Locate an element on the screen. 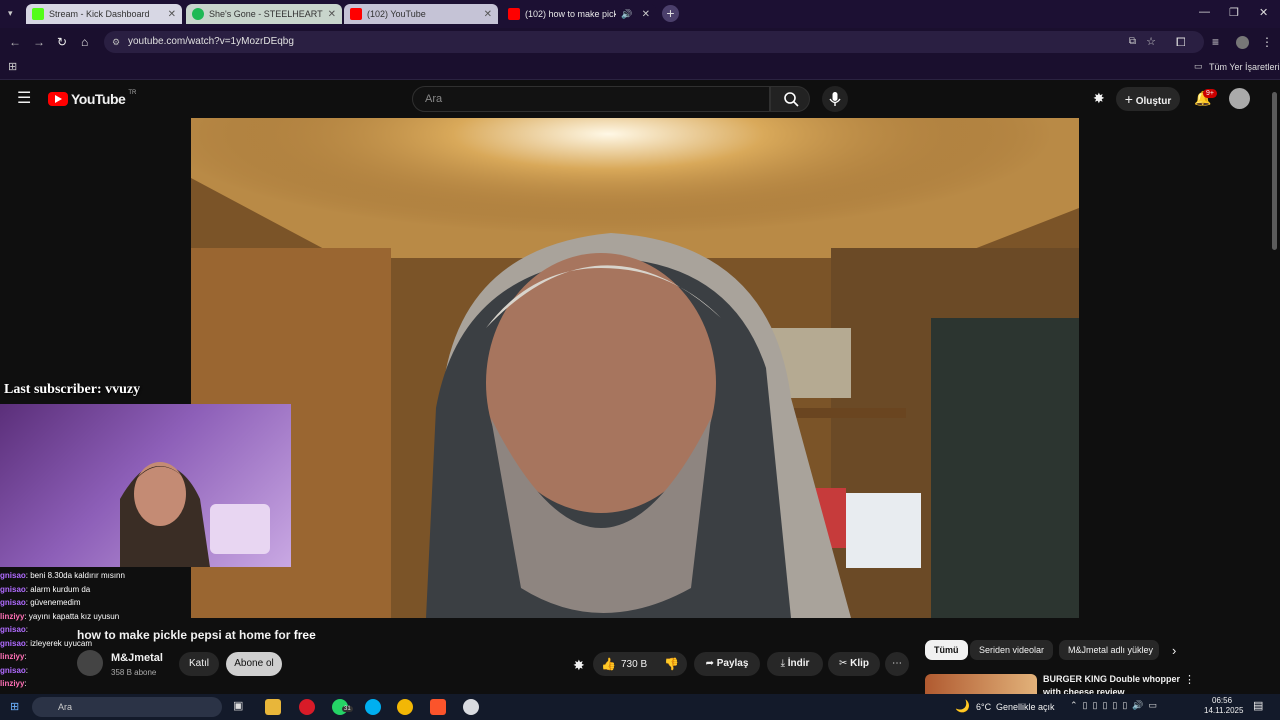  site-info-icon: ⚙ is located at coordinates (116, 42).